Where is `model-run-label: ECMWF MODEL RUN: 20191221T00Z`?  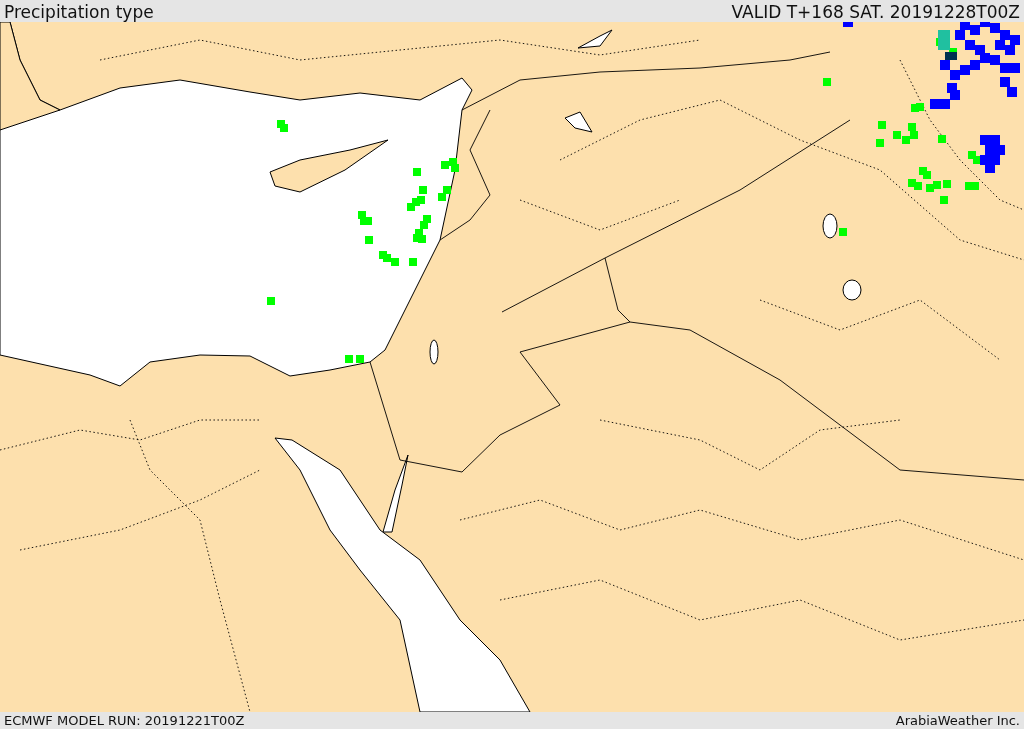
model-run-label: ECMWF MODEL RUN: 20191221T00Z is located at coordinates (124, 720).